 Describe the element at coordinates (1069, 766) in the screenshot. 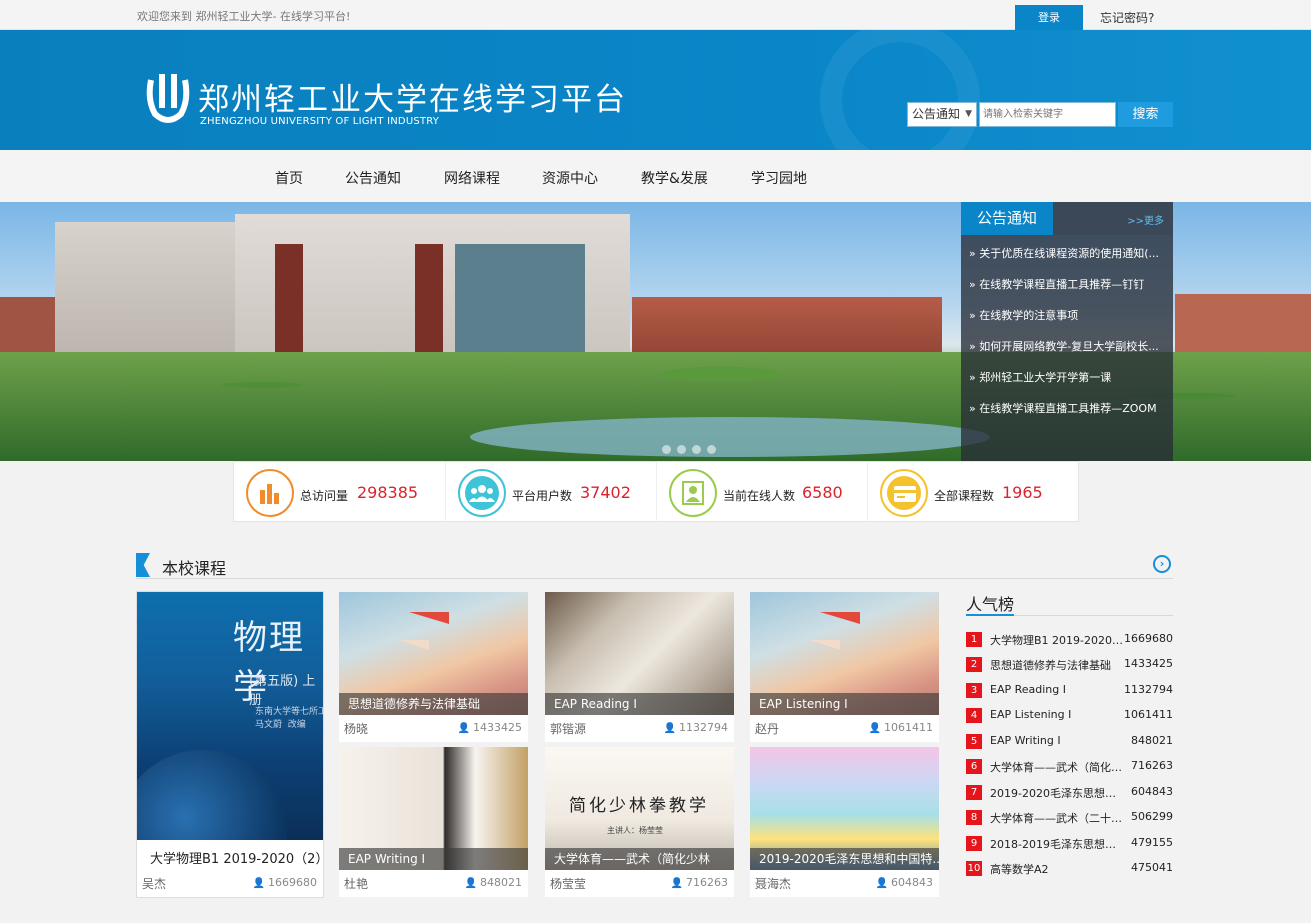

I see `ranking-item: 6 大学体育——武术（简化少林拳） 716263` at that location.